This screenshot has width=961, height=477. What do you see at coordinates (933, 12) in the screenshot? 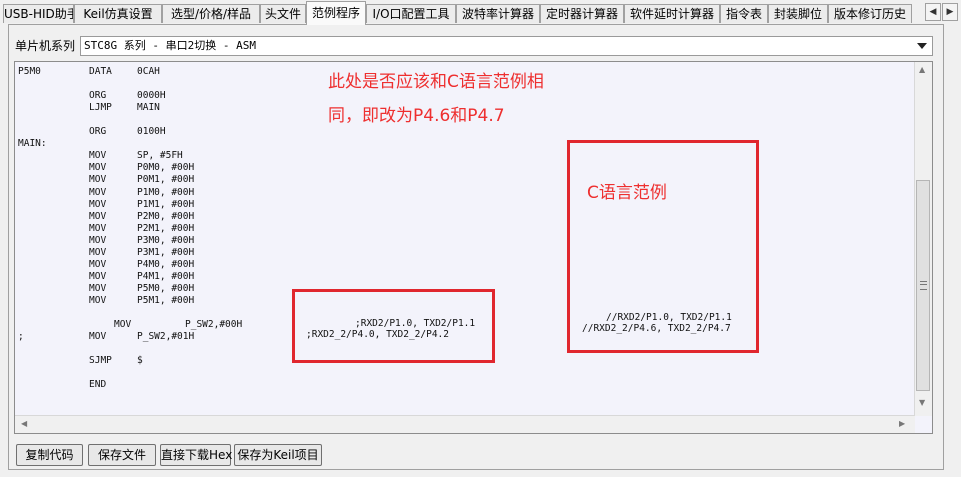
I see `tab-scroll-left-icon: ◀` at bounding box center [933, 12].